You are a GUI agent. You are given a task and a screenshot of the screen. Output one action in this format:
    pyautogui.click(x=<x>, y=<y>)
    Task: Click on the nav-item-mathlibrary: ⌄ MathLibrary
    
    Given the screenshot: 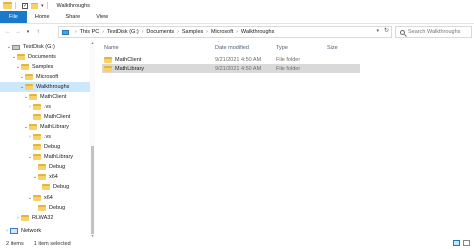 What is the action you would take?
    pyautogui.click(x=56, y=127)
    